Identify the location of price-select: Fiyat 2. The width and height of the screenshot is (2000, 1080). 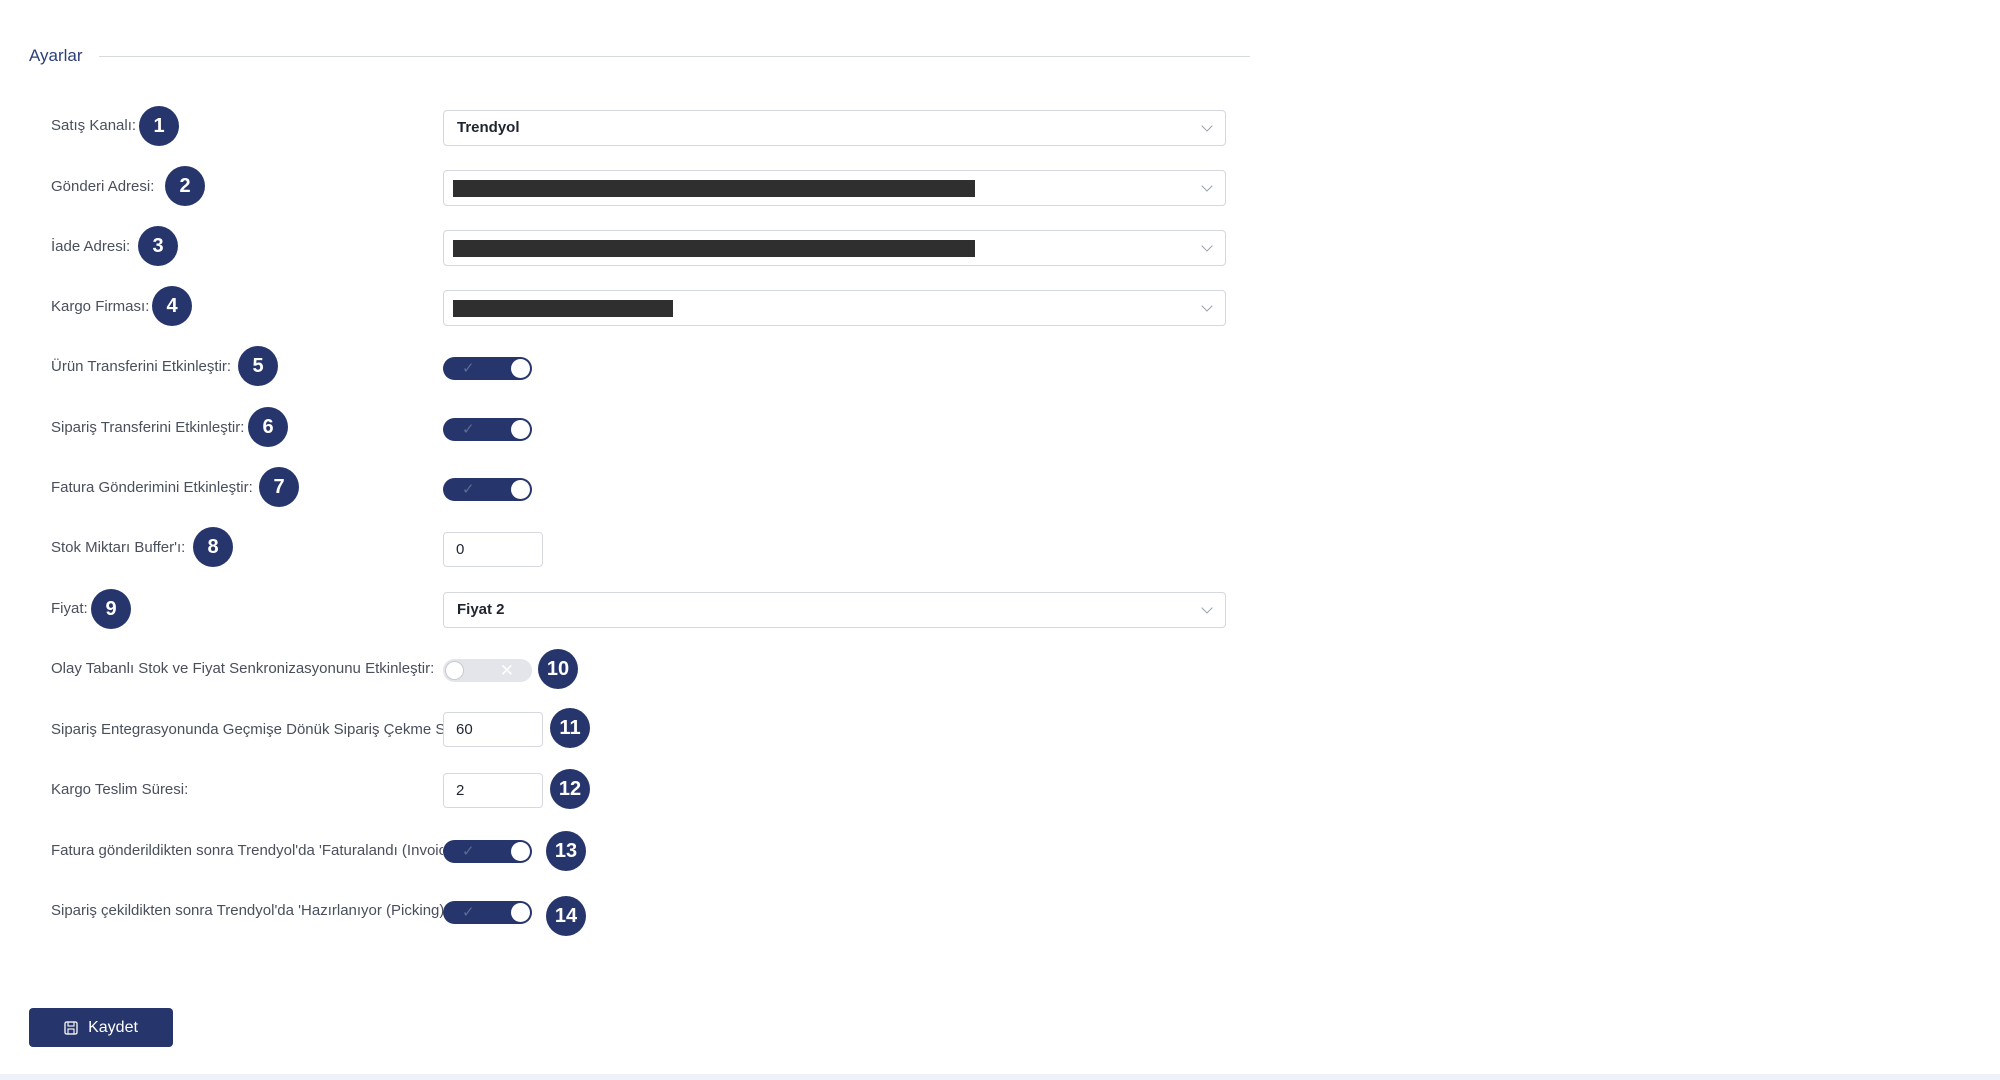
(834, 610).